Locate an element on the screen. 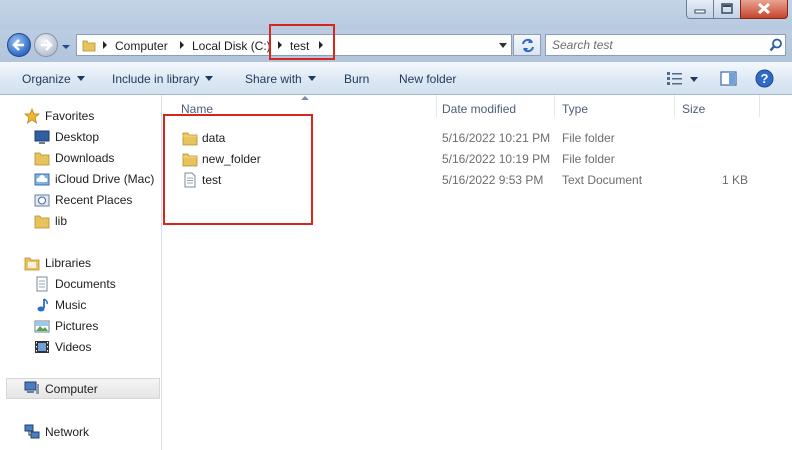 The width and height of the screenshot is (792, 450). network-icon is located at coordinates (32, 431).